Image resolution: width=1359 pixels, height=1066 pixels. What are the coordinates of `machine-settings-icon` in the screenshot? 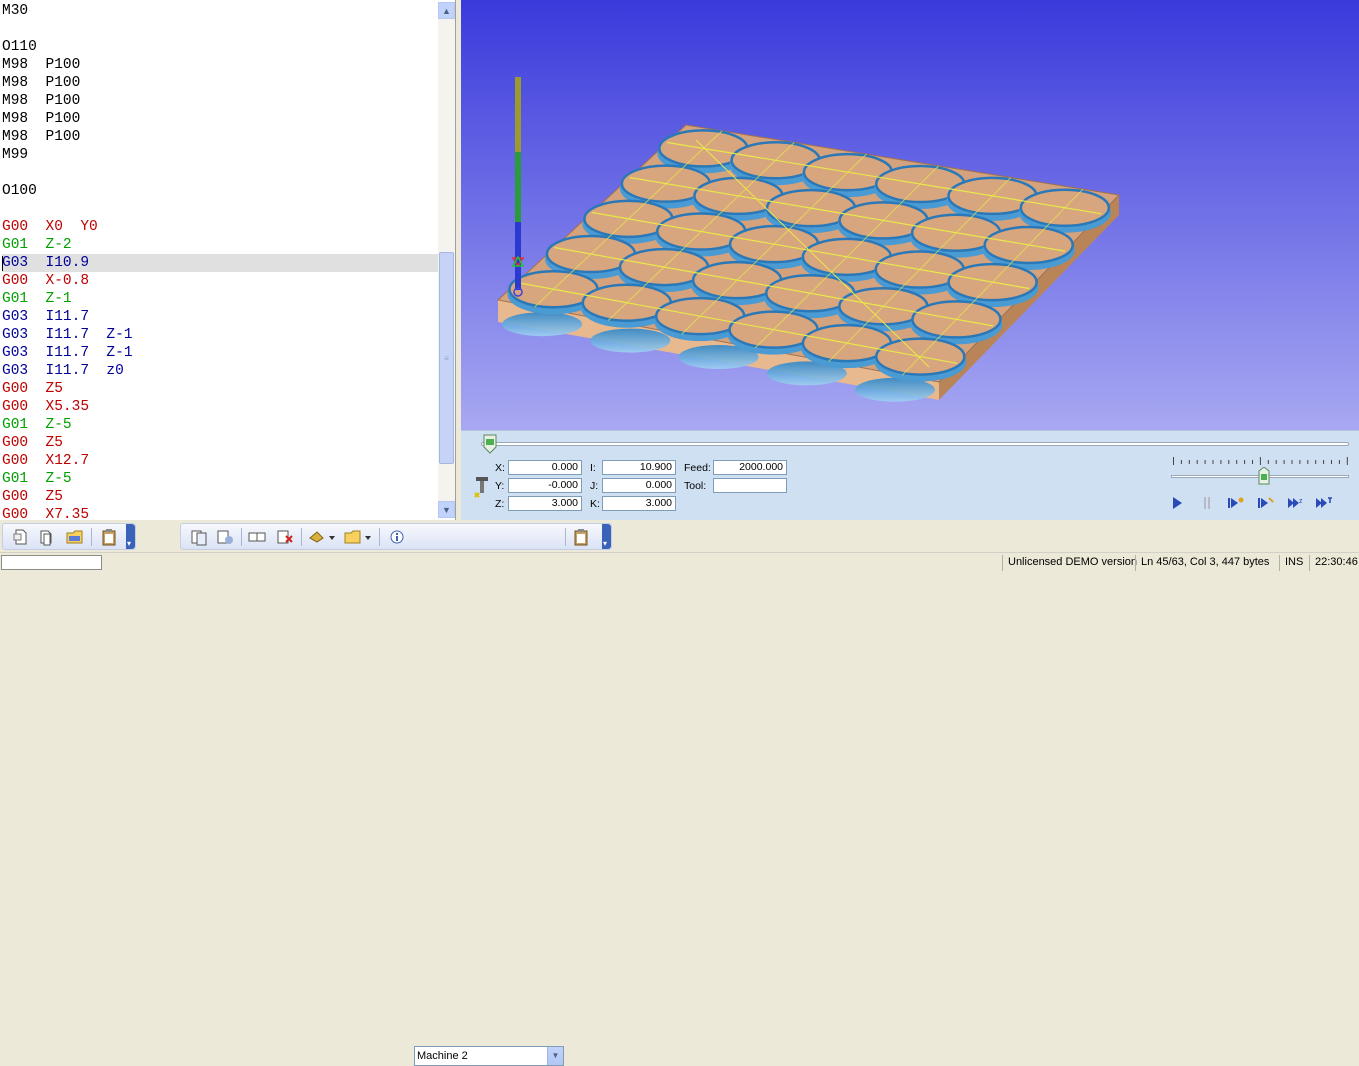 It's located at (581, 537).